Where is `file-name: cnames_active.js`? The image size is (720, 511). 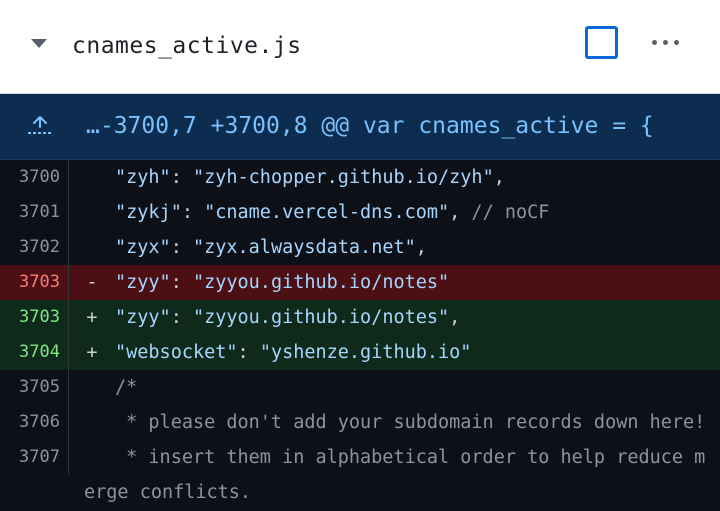 file-name: cnames_active.js is located at coordinates (187, 46).